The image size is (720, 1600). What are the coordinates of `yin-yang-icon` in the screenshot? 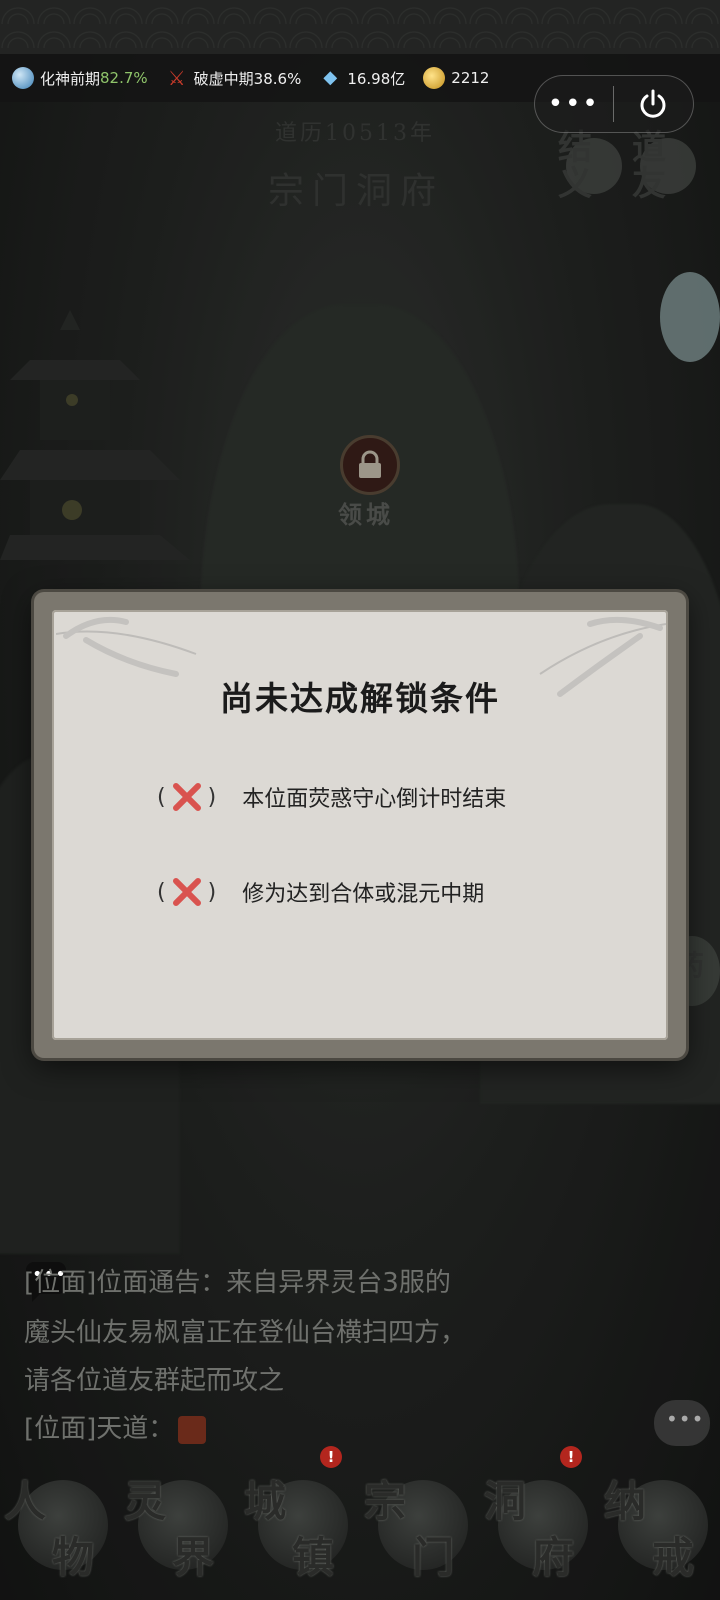 It's located at (23, 78).